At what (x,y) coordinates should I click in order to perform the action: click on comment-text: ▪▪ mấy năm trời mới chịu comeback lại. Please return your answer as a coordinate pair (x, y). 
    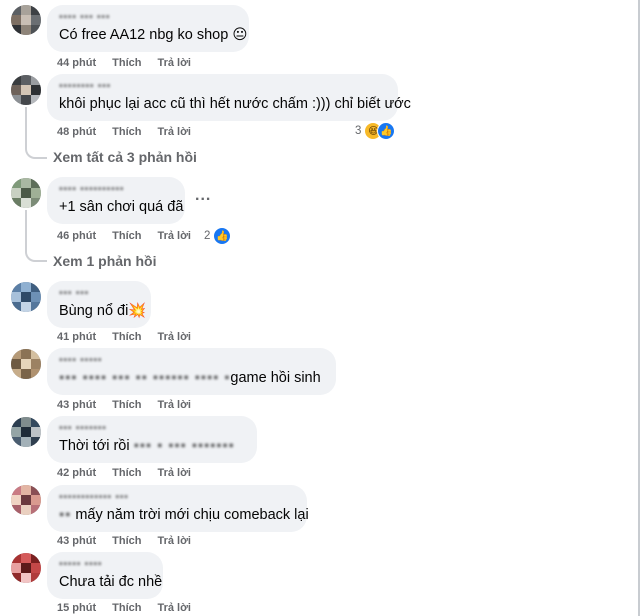
    Looking at the image, I should click on (184, 515).